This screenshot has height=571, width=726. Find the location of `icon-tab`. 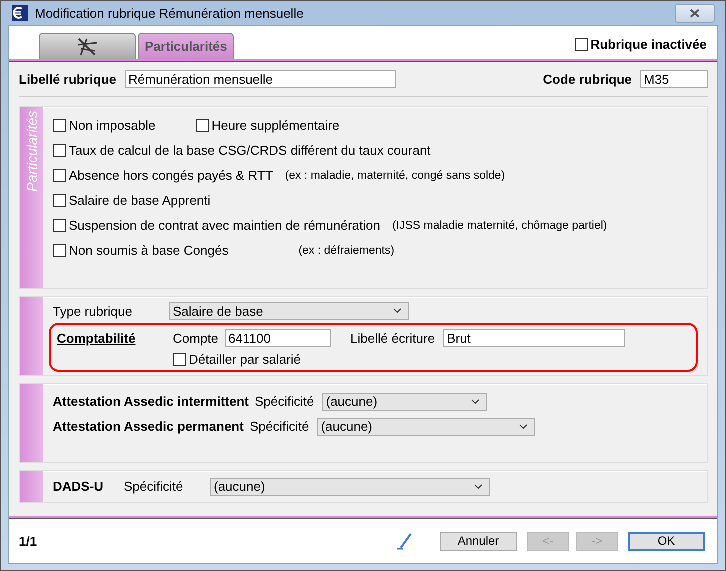

icon-tab is located at coordinates (87, 46).